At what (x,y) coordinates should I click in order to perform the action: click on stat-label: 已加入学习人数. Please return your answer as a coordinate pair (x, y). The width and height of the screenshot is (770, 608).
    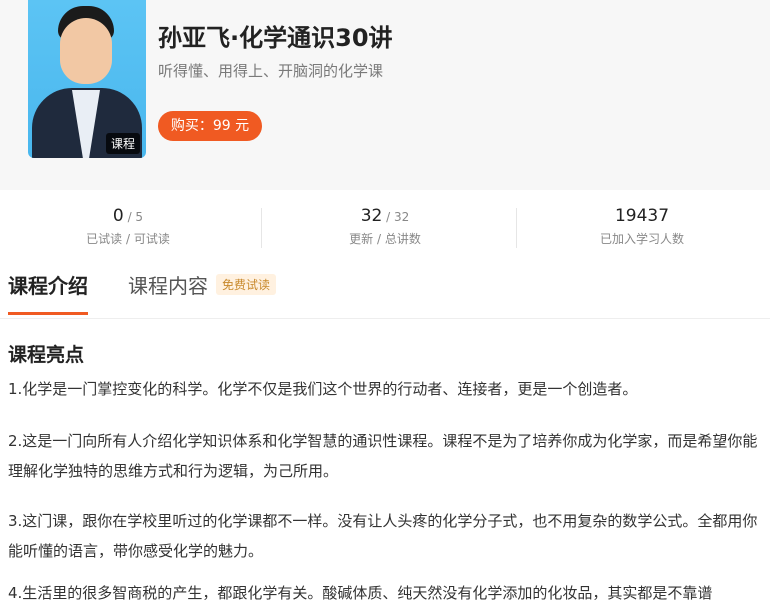
    Looking at the image, I should click on (641, 239).